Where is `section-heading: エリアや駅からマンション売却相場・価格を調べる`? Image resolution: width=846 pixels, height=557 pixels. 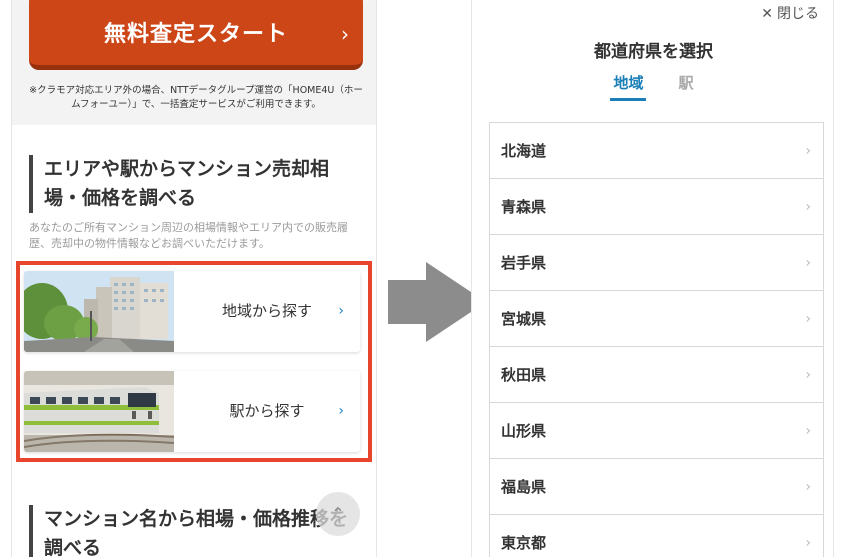 section-heading: エリアや駅からマンション売却相場・価格を調べる is located at coordinates (196, 184).